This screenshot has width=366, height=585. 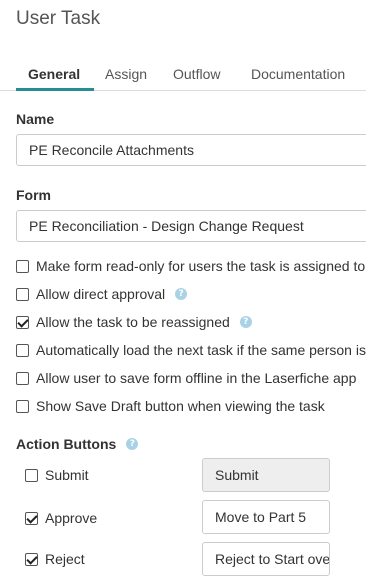 I want to click on action-approve-row: Approve, so click(x=61, y=518).